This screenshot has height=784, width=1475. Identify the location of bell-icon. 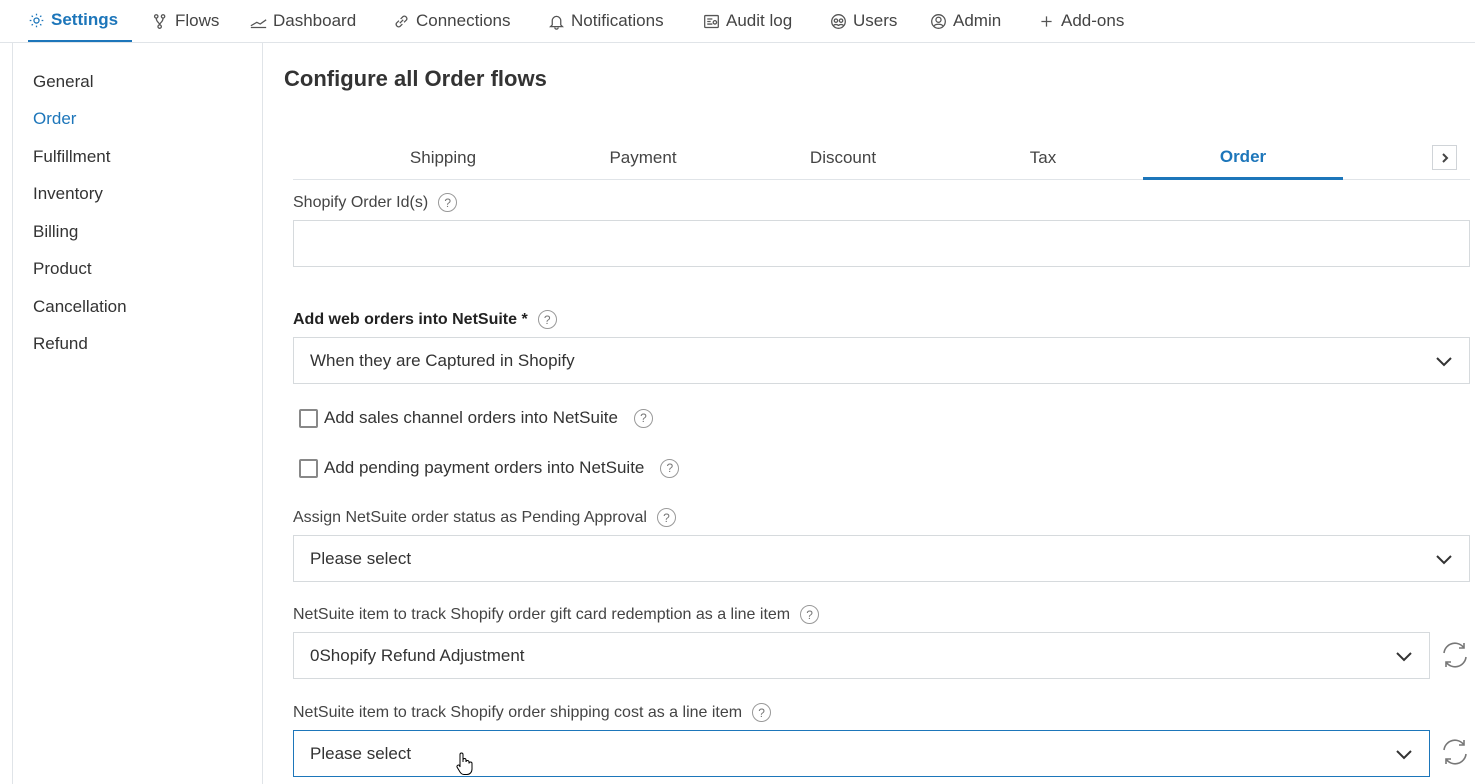
(556, 22).